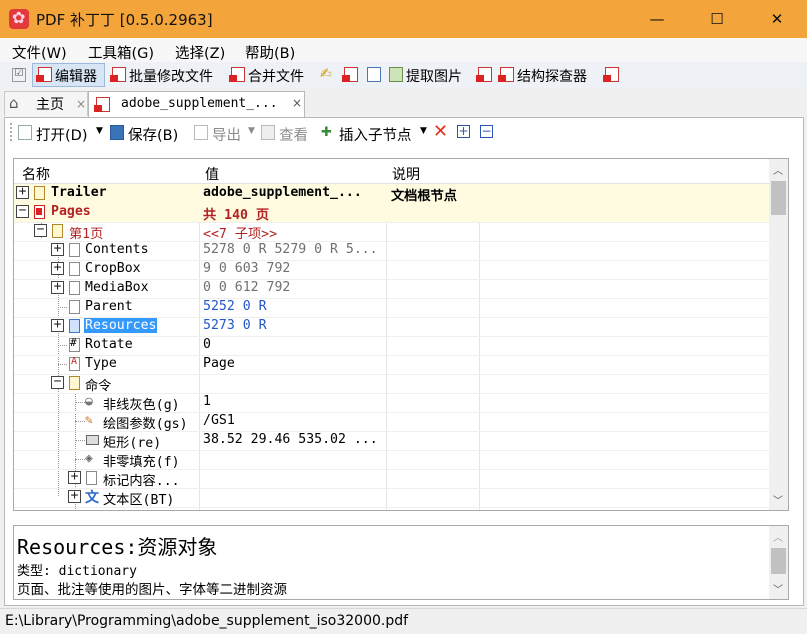  Describe the element at coordinates (25, 132) in the screenshot. I see `open-icon` at that location.